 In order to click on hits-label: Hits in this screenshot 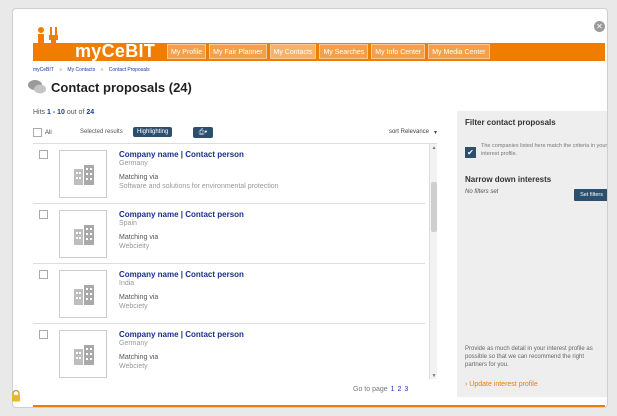, I will do `click(39, 112)`.